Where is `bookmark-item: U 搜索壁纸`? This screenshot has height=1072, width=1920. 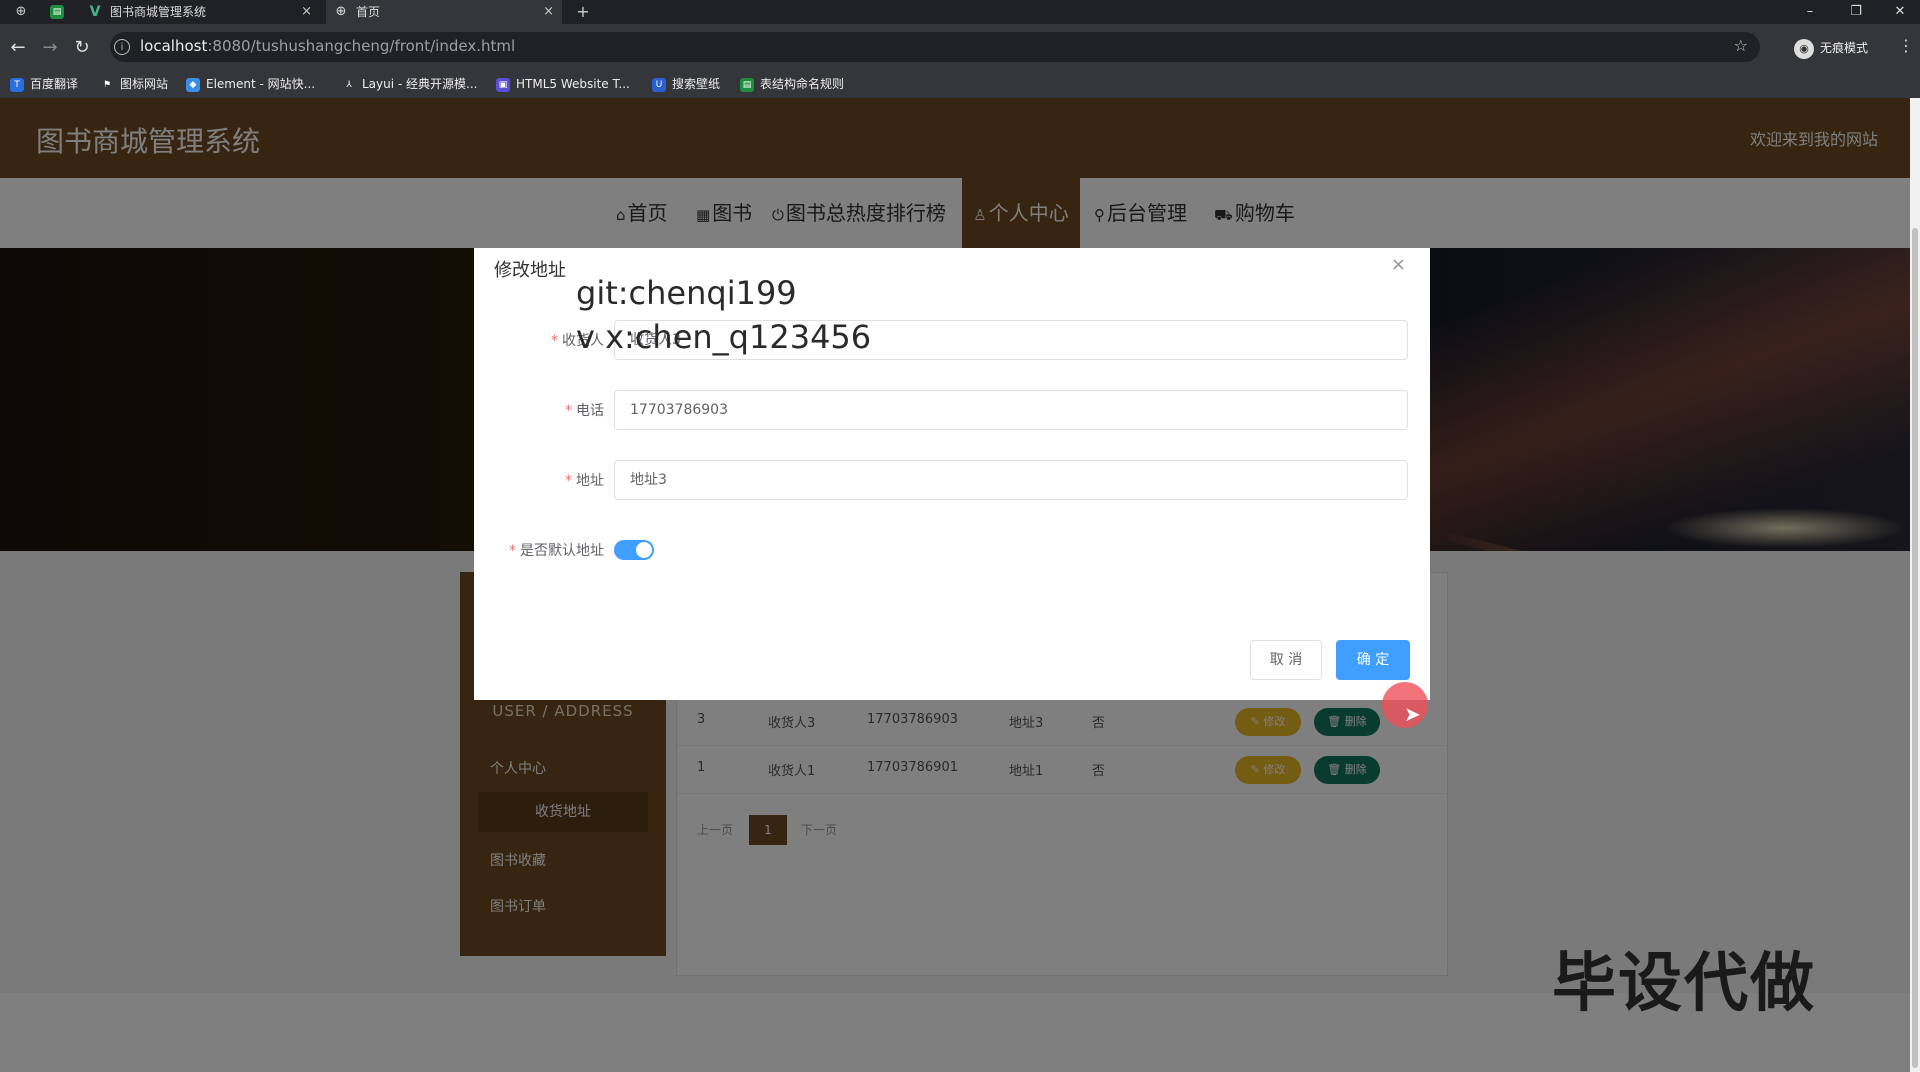 bookmark-item: U 搜索壁纸 is located at coordinates (686, 84).